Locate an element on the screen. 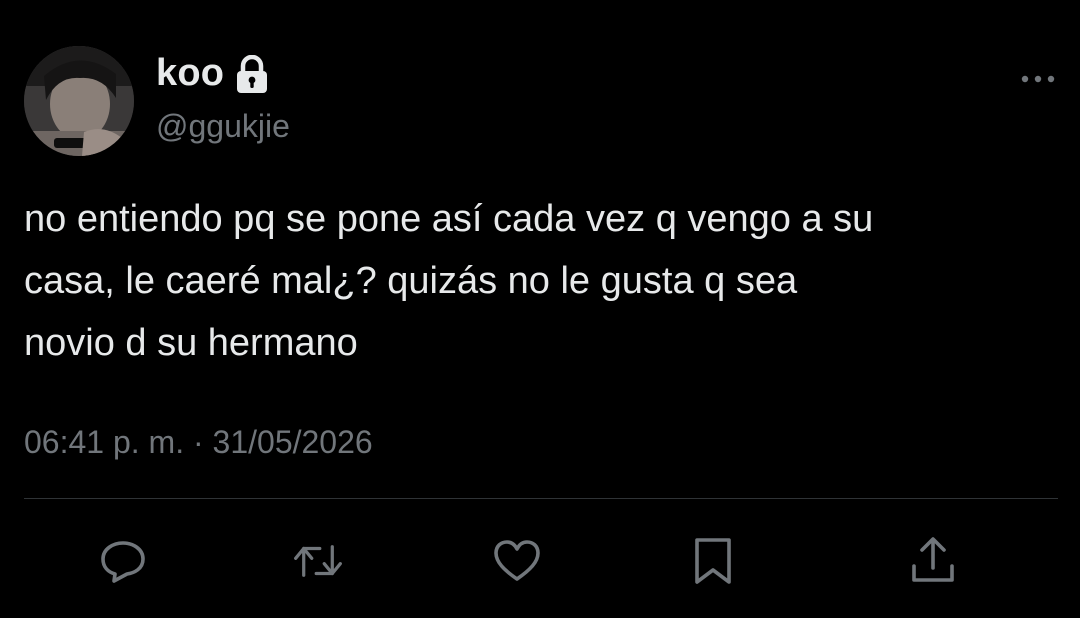  share-button is located at coordinates (933, 561).